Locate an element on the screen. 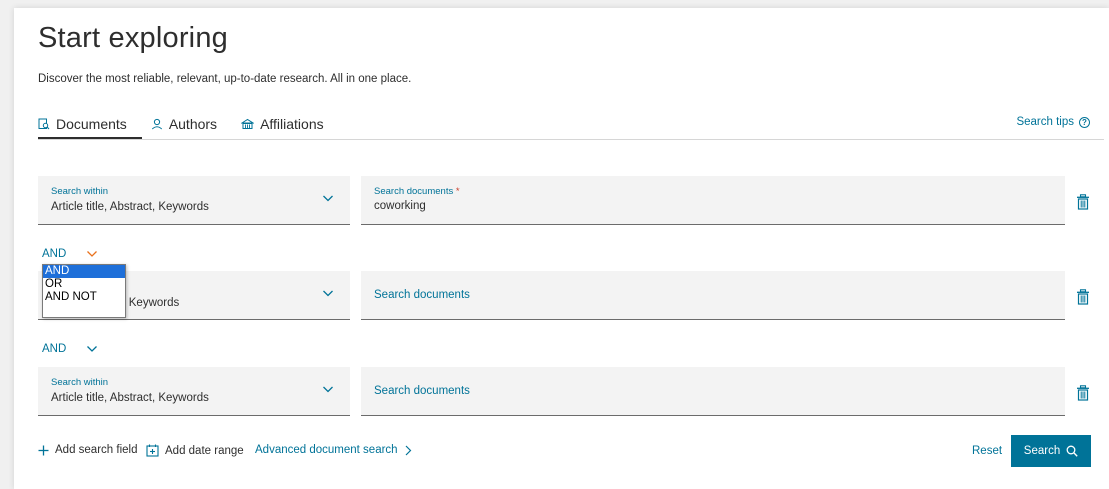 Image resolution: width=1109 pixels, height=489 pixels. calendar-plus-icon is located at coordinates (152, 450).